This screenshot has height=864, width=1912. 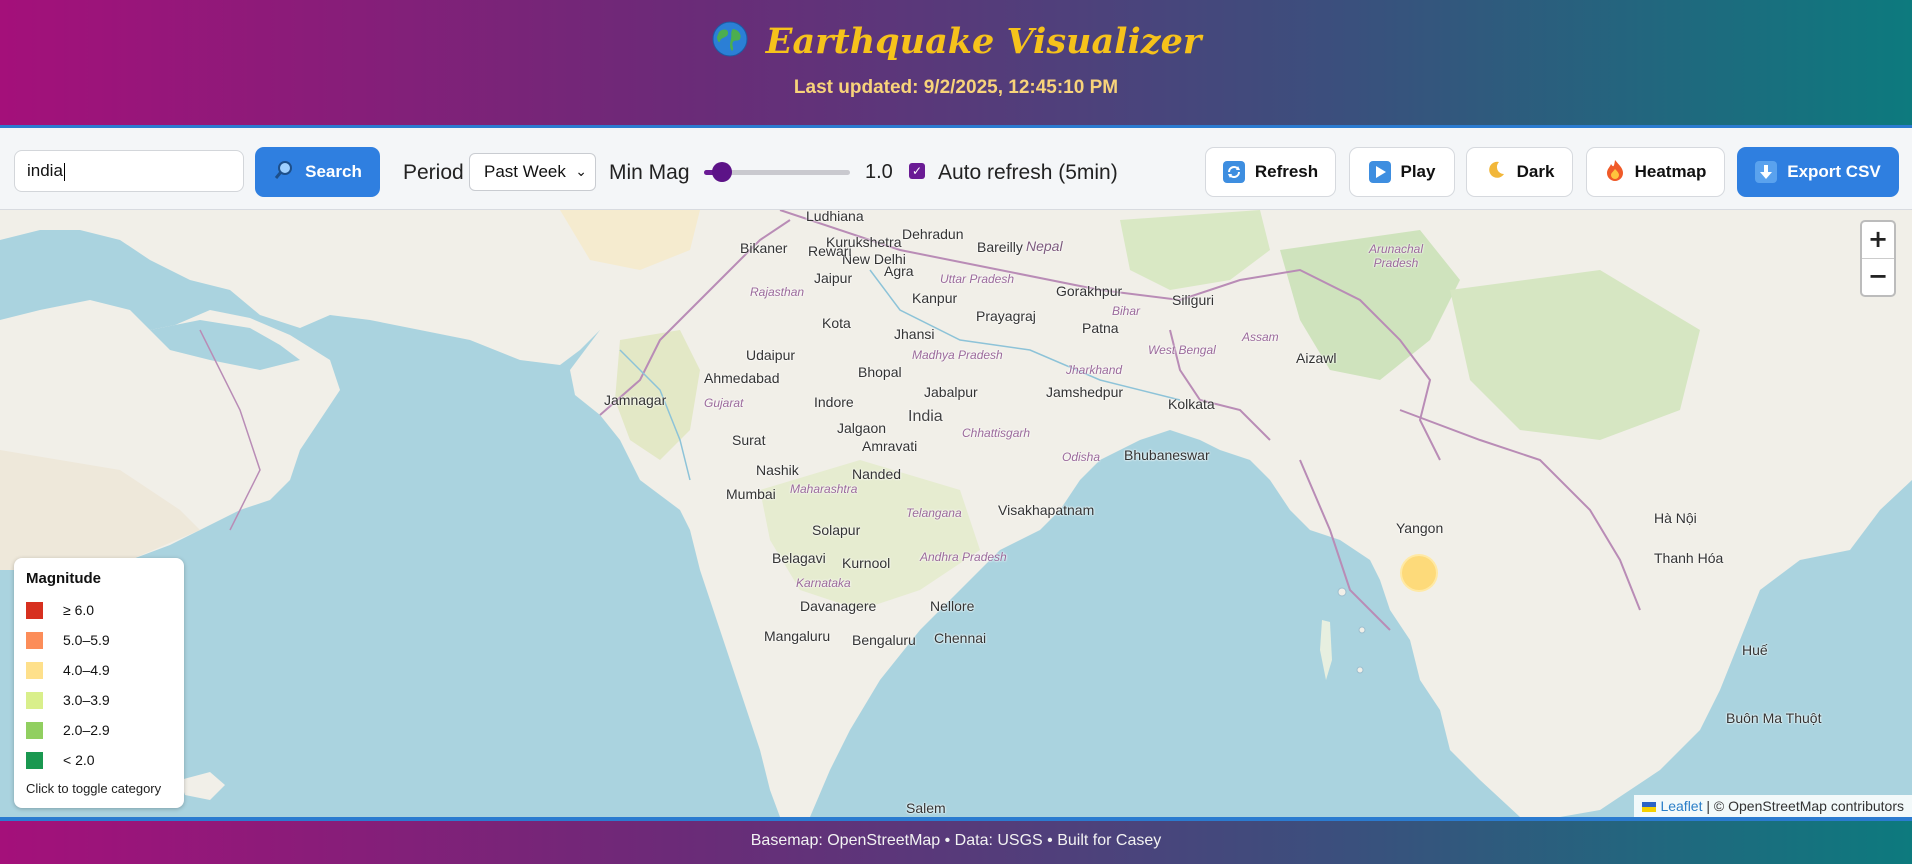 What do you see at coordinates (284, 172) in the screenshot?
I see `magnifier-icon` at bounding box center [284, 172].